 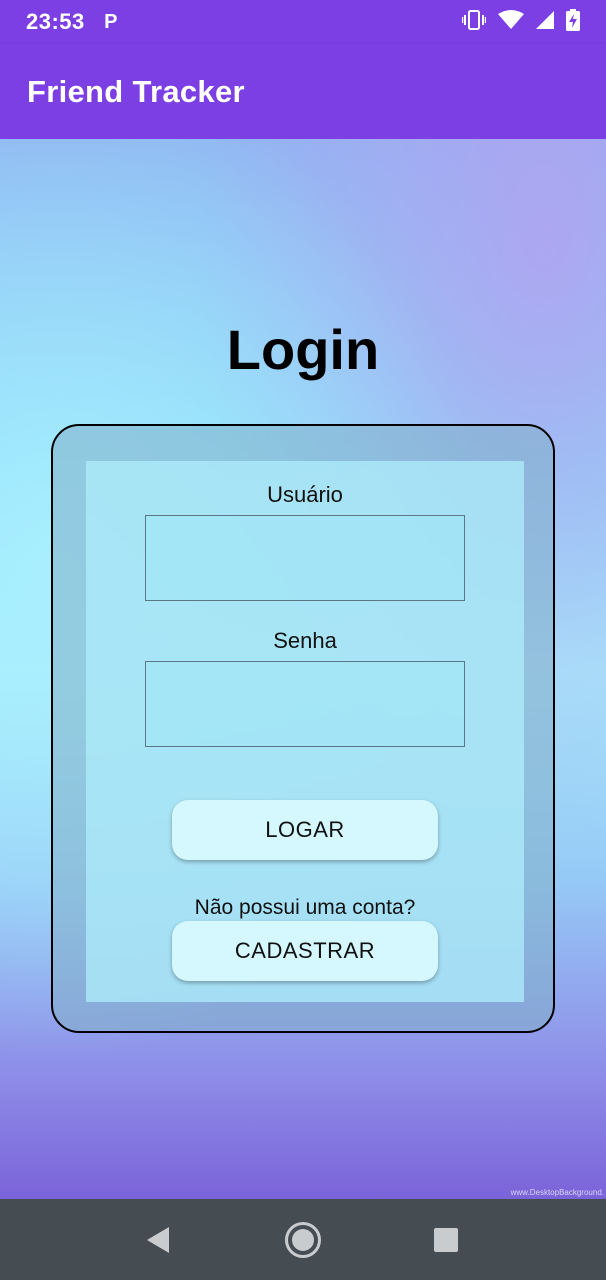 What do you see at coordinates (305, 830) in the screenshot?
I see `login-button: LOGAR` at bounding box center [305, 830].